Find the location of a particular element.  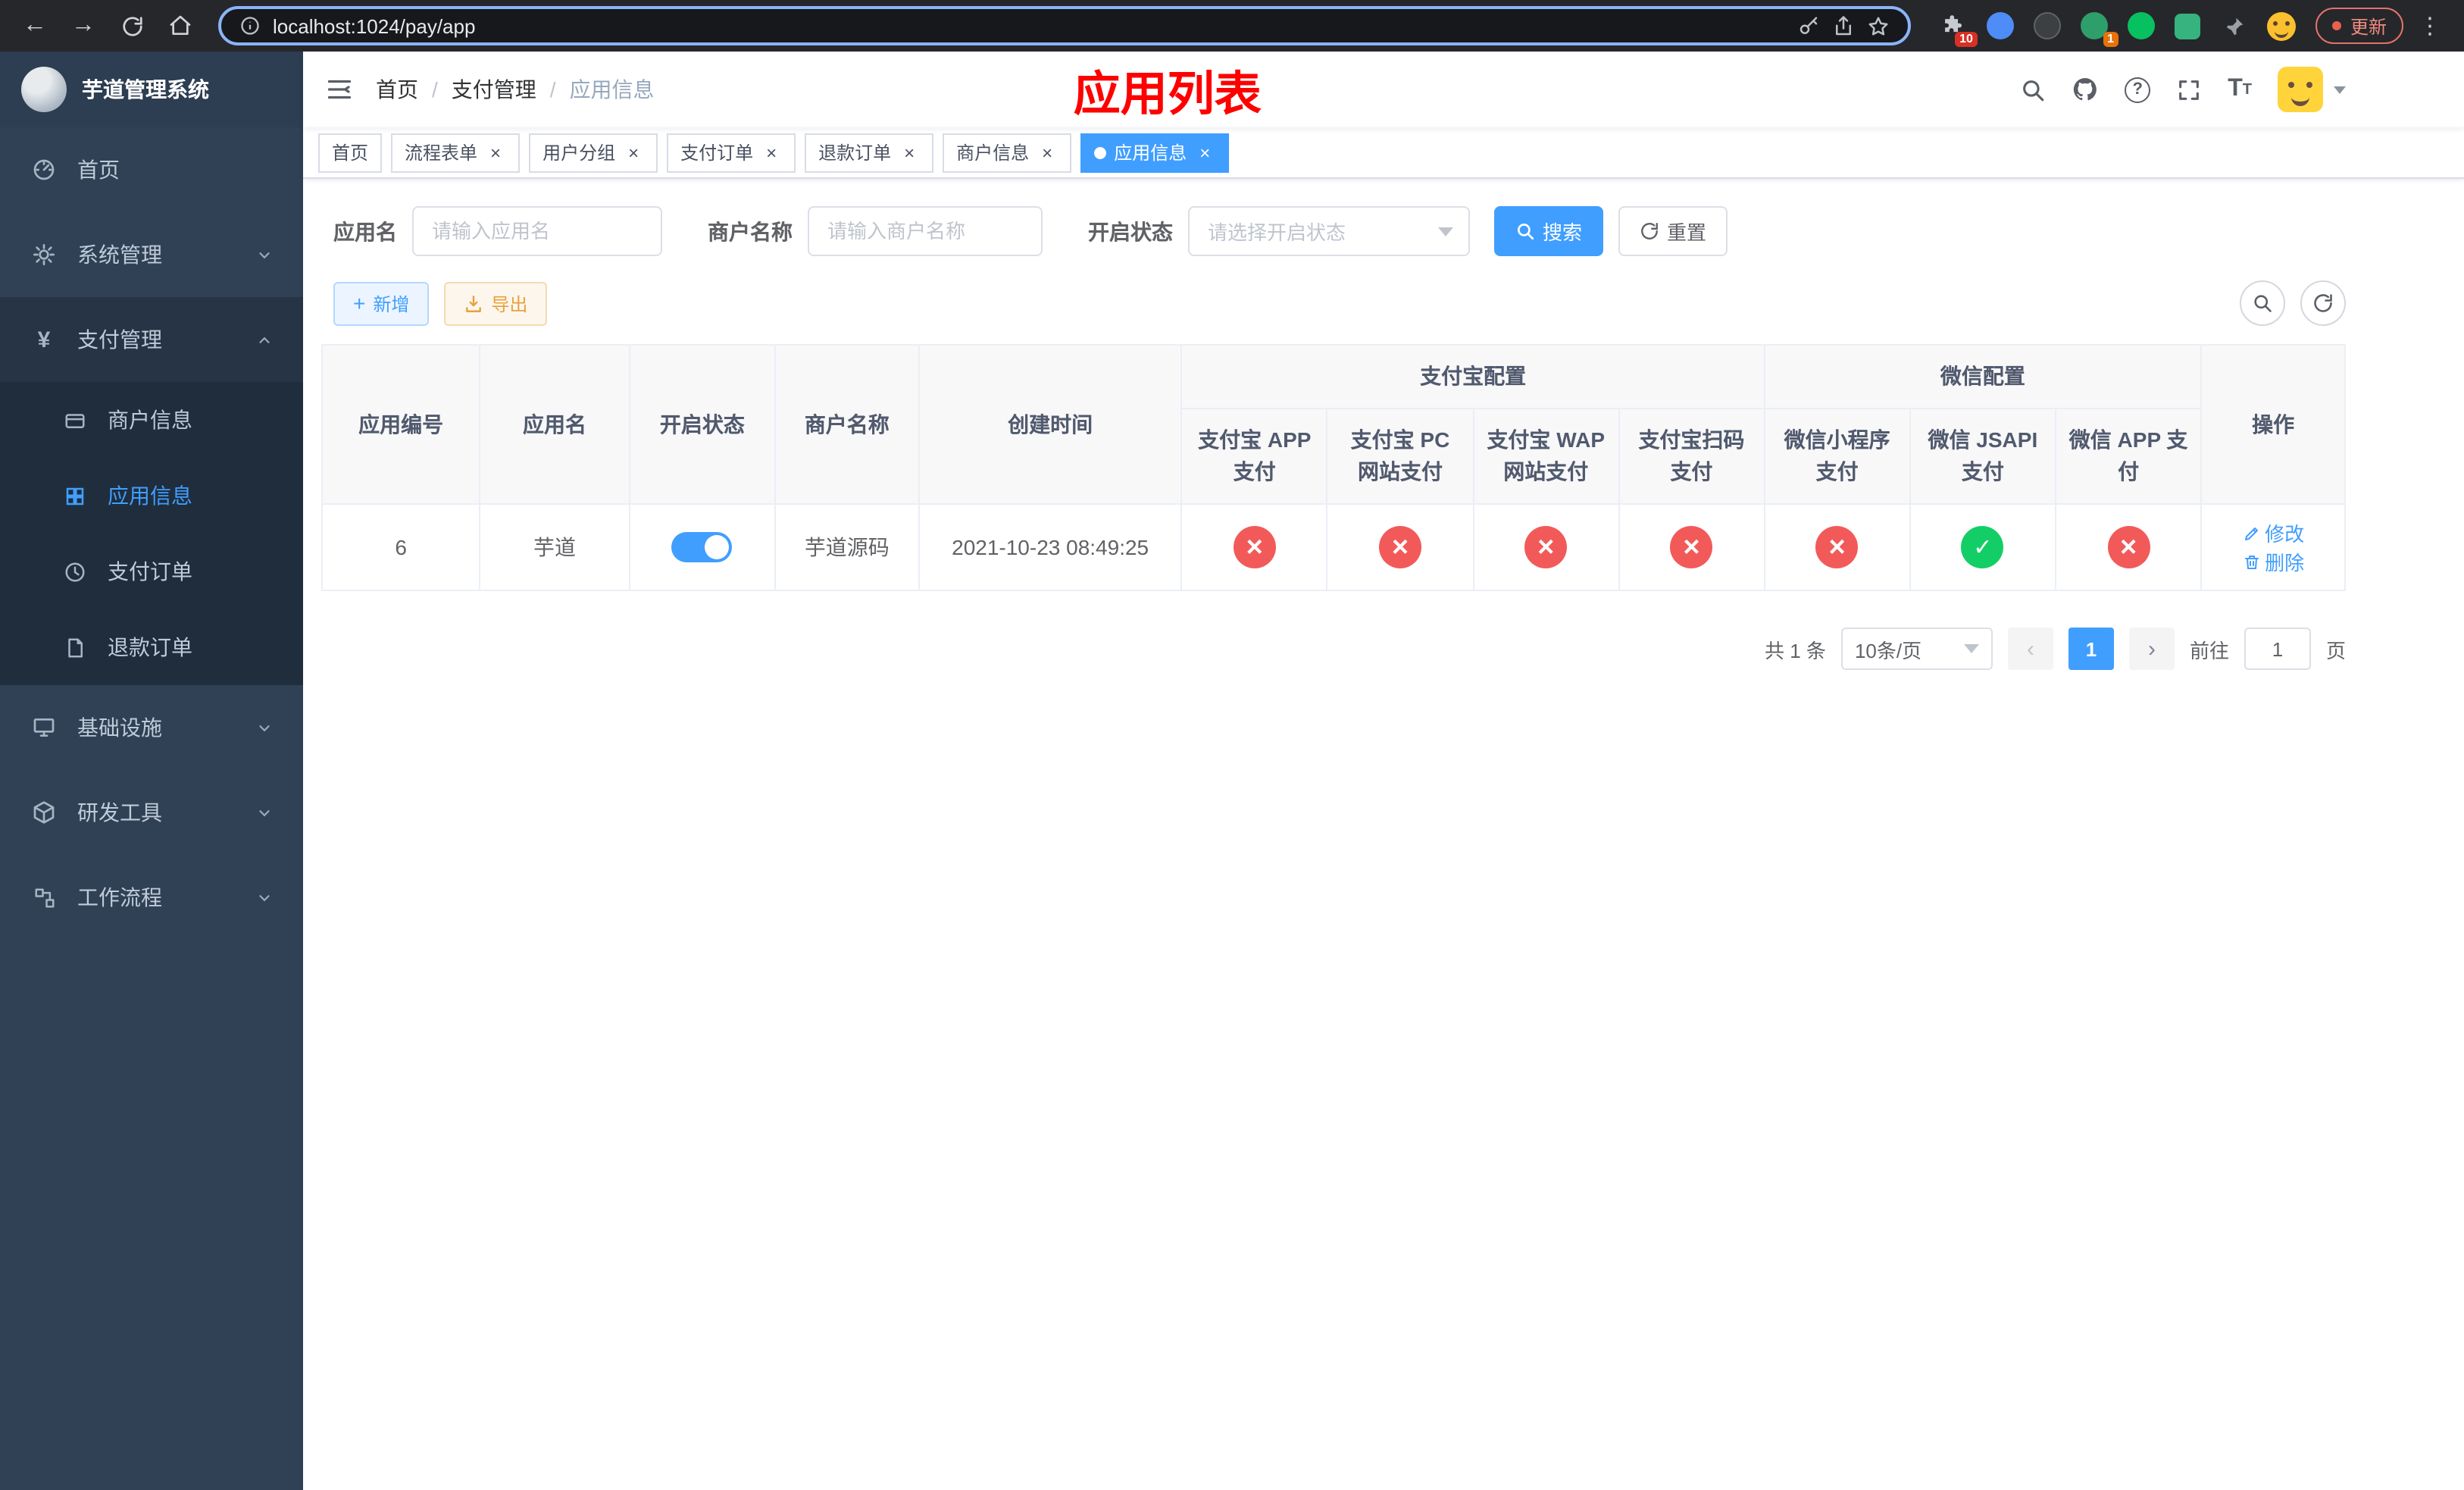

refresh-button is located at coordinates (2323, 303).